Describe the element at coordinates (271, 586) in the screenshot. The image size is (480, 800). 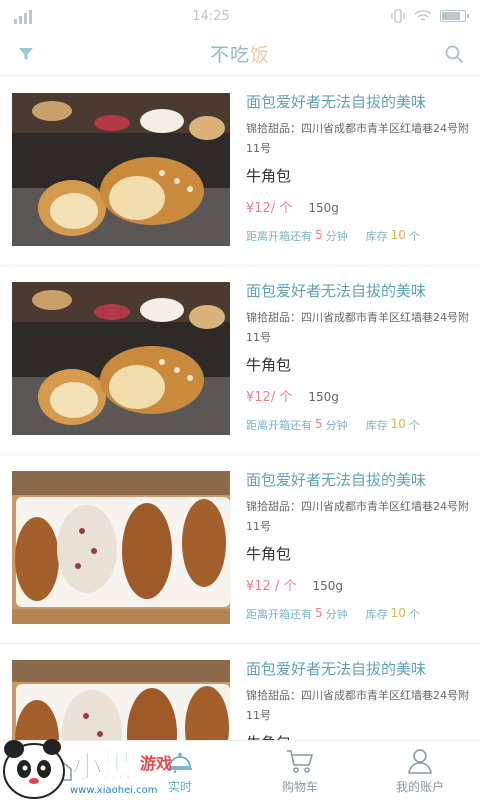
I see `product-price: ¥12 / 个` at that location.